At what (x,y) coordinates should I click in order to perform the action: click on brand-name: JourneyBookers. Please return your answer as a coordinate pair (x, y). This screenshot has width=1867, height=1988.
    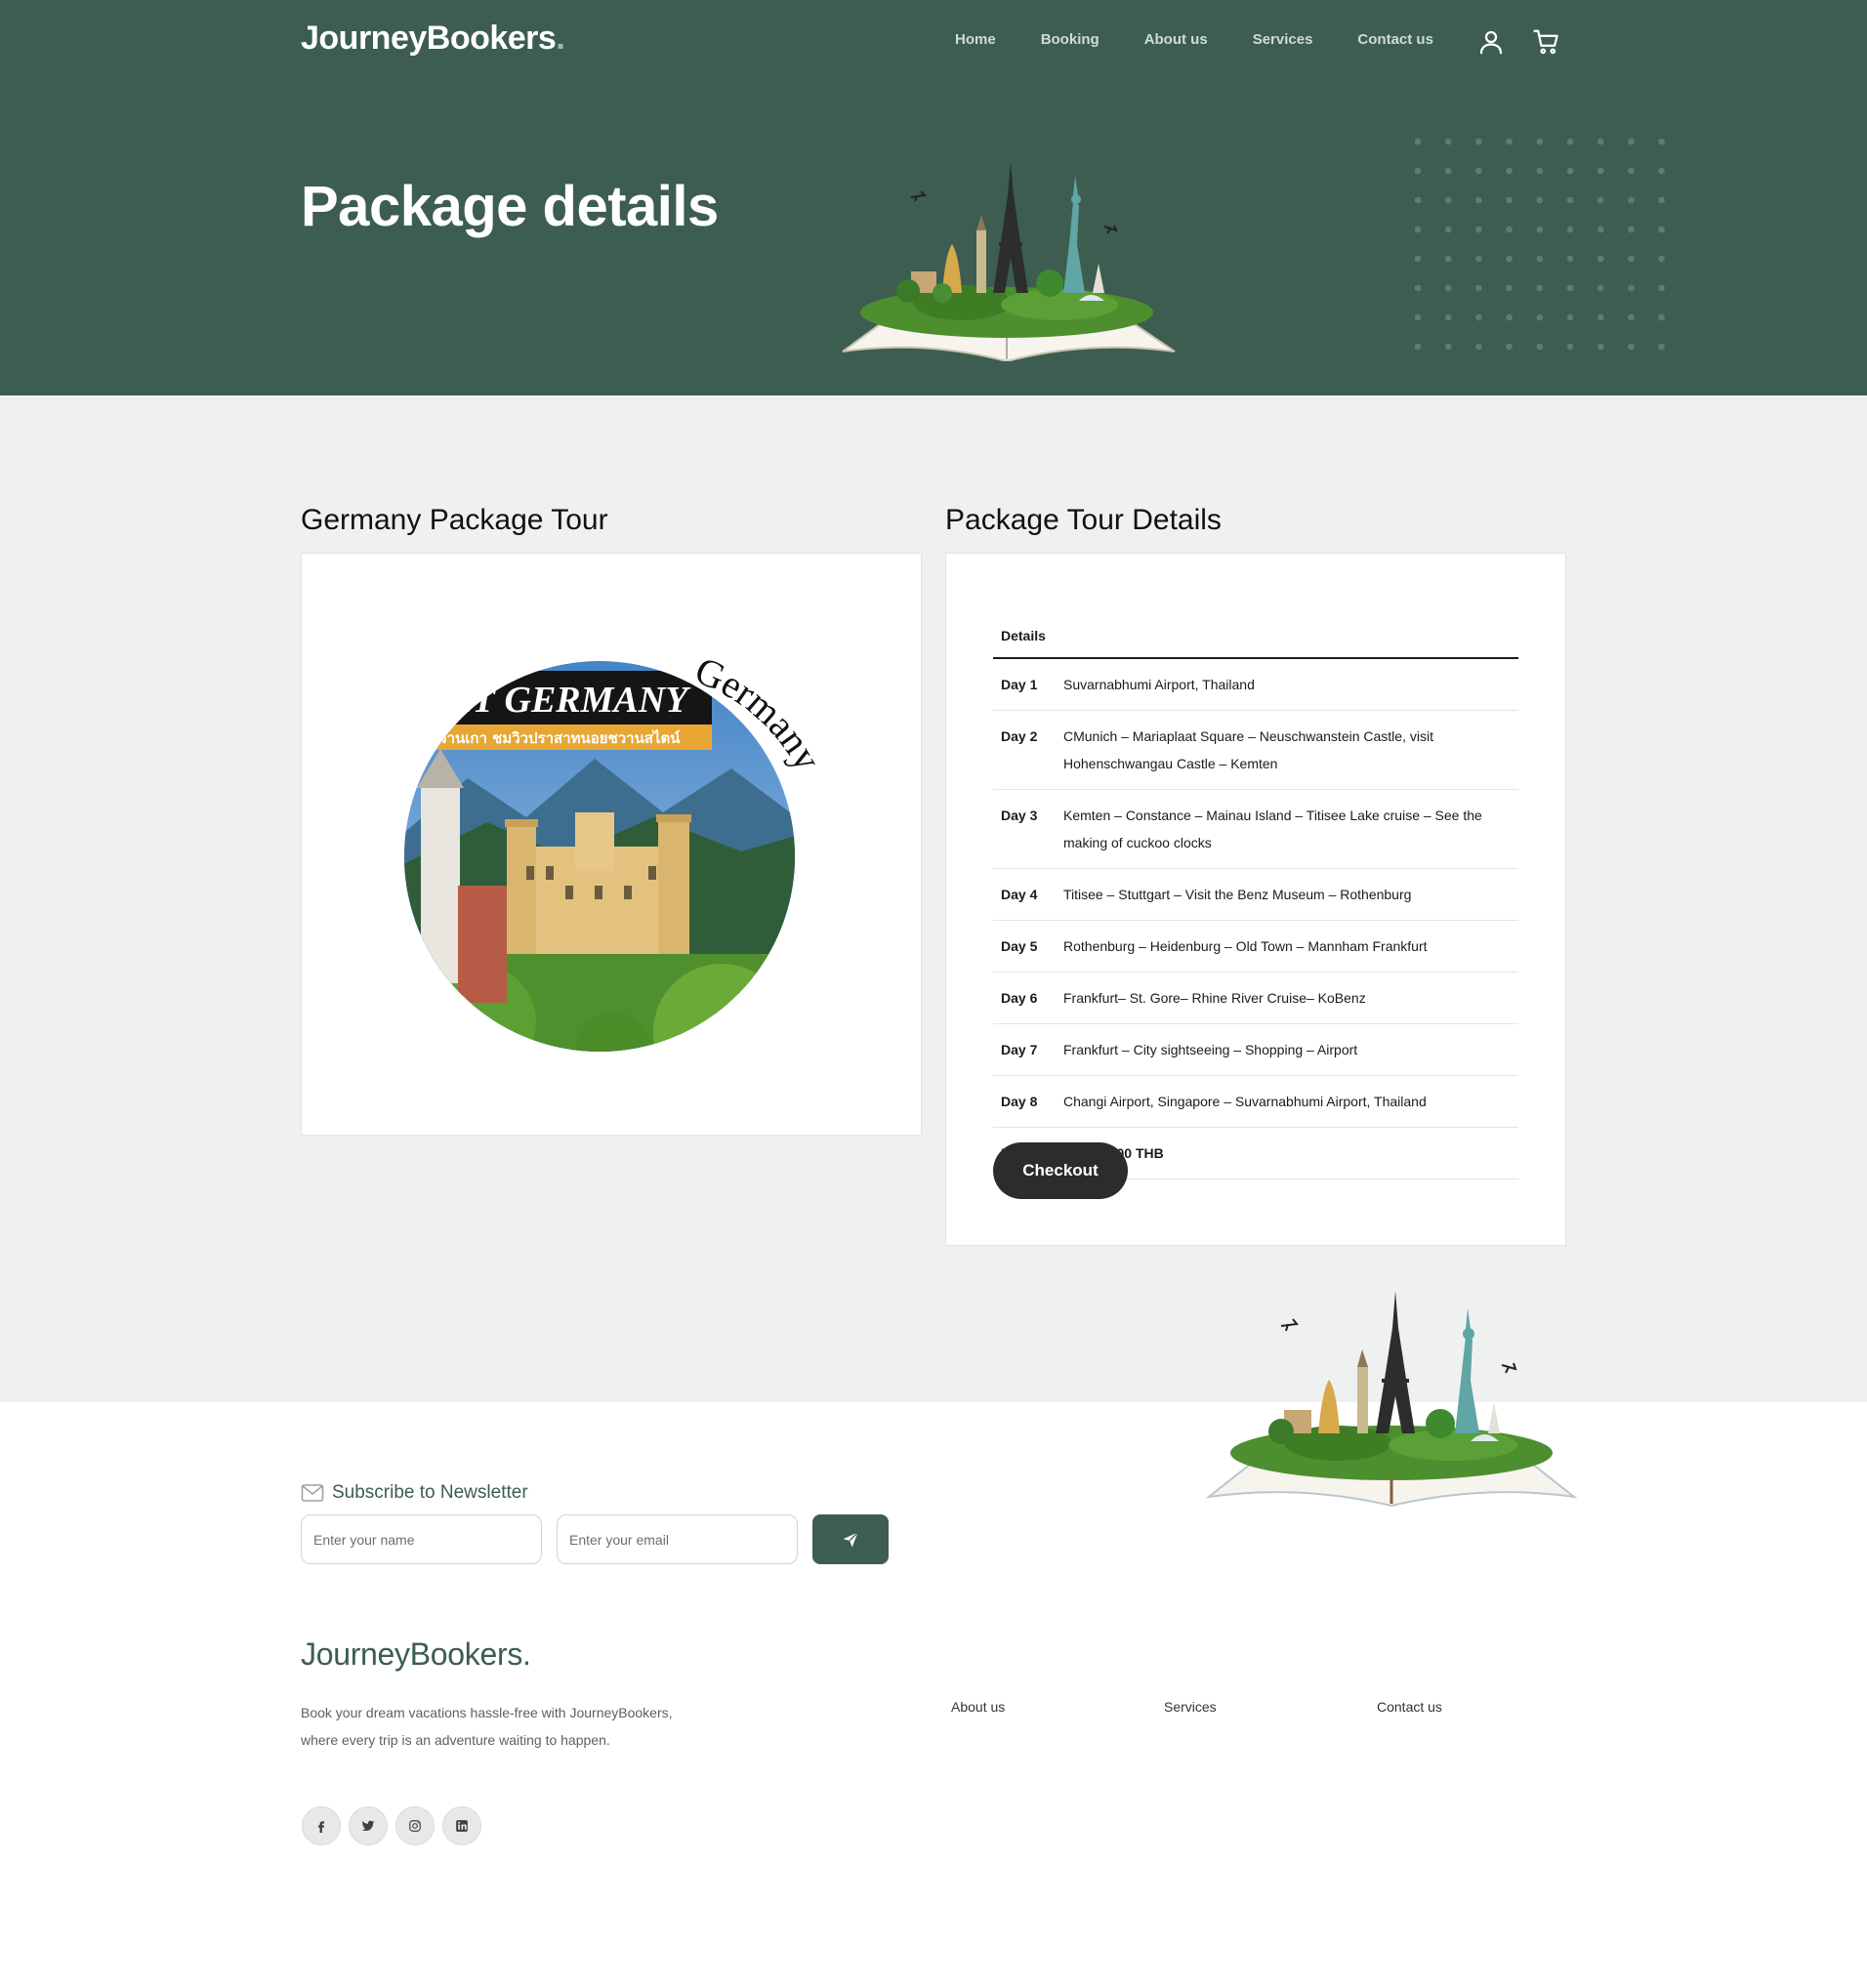
    Looking at the image, I should click on (429, 38).